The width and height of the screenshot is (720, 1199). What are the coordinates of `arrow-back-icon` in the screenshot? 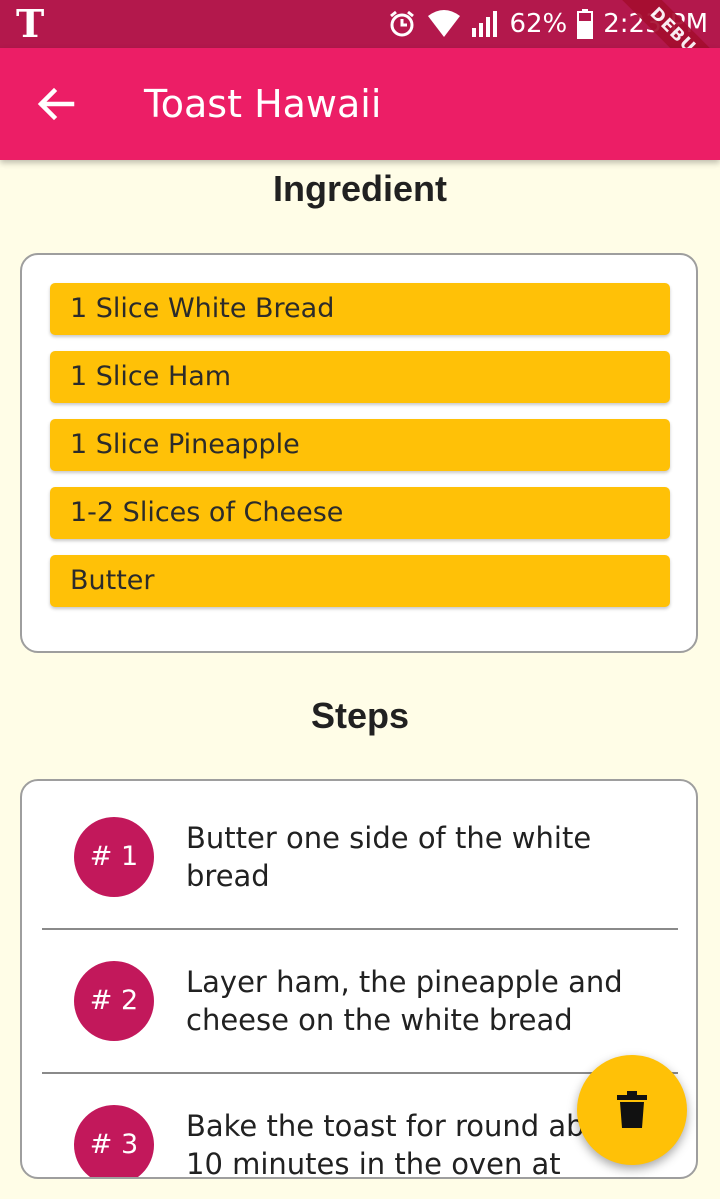 It's located at (56, 104).